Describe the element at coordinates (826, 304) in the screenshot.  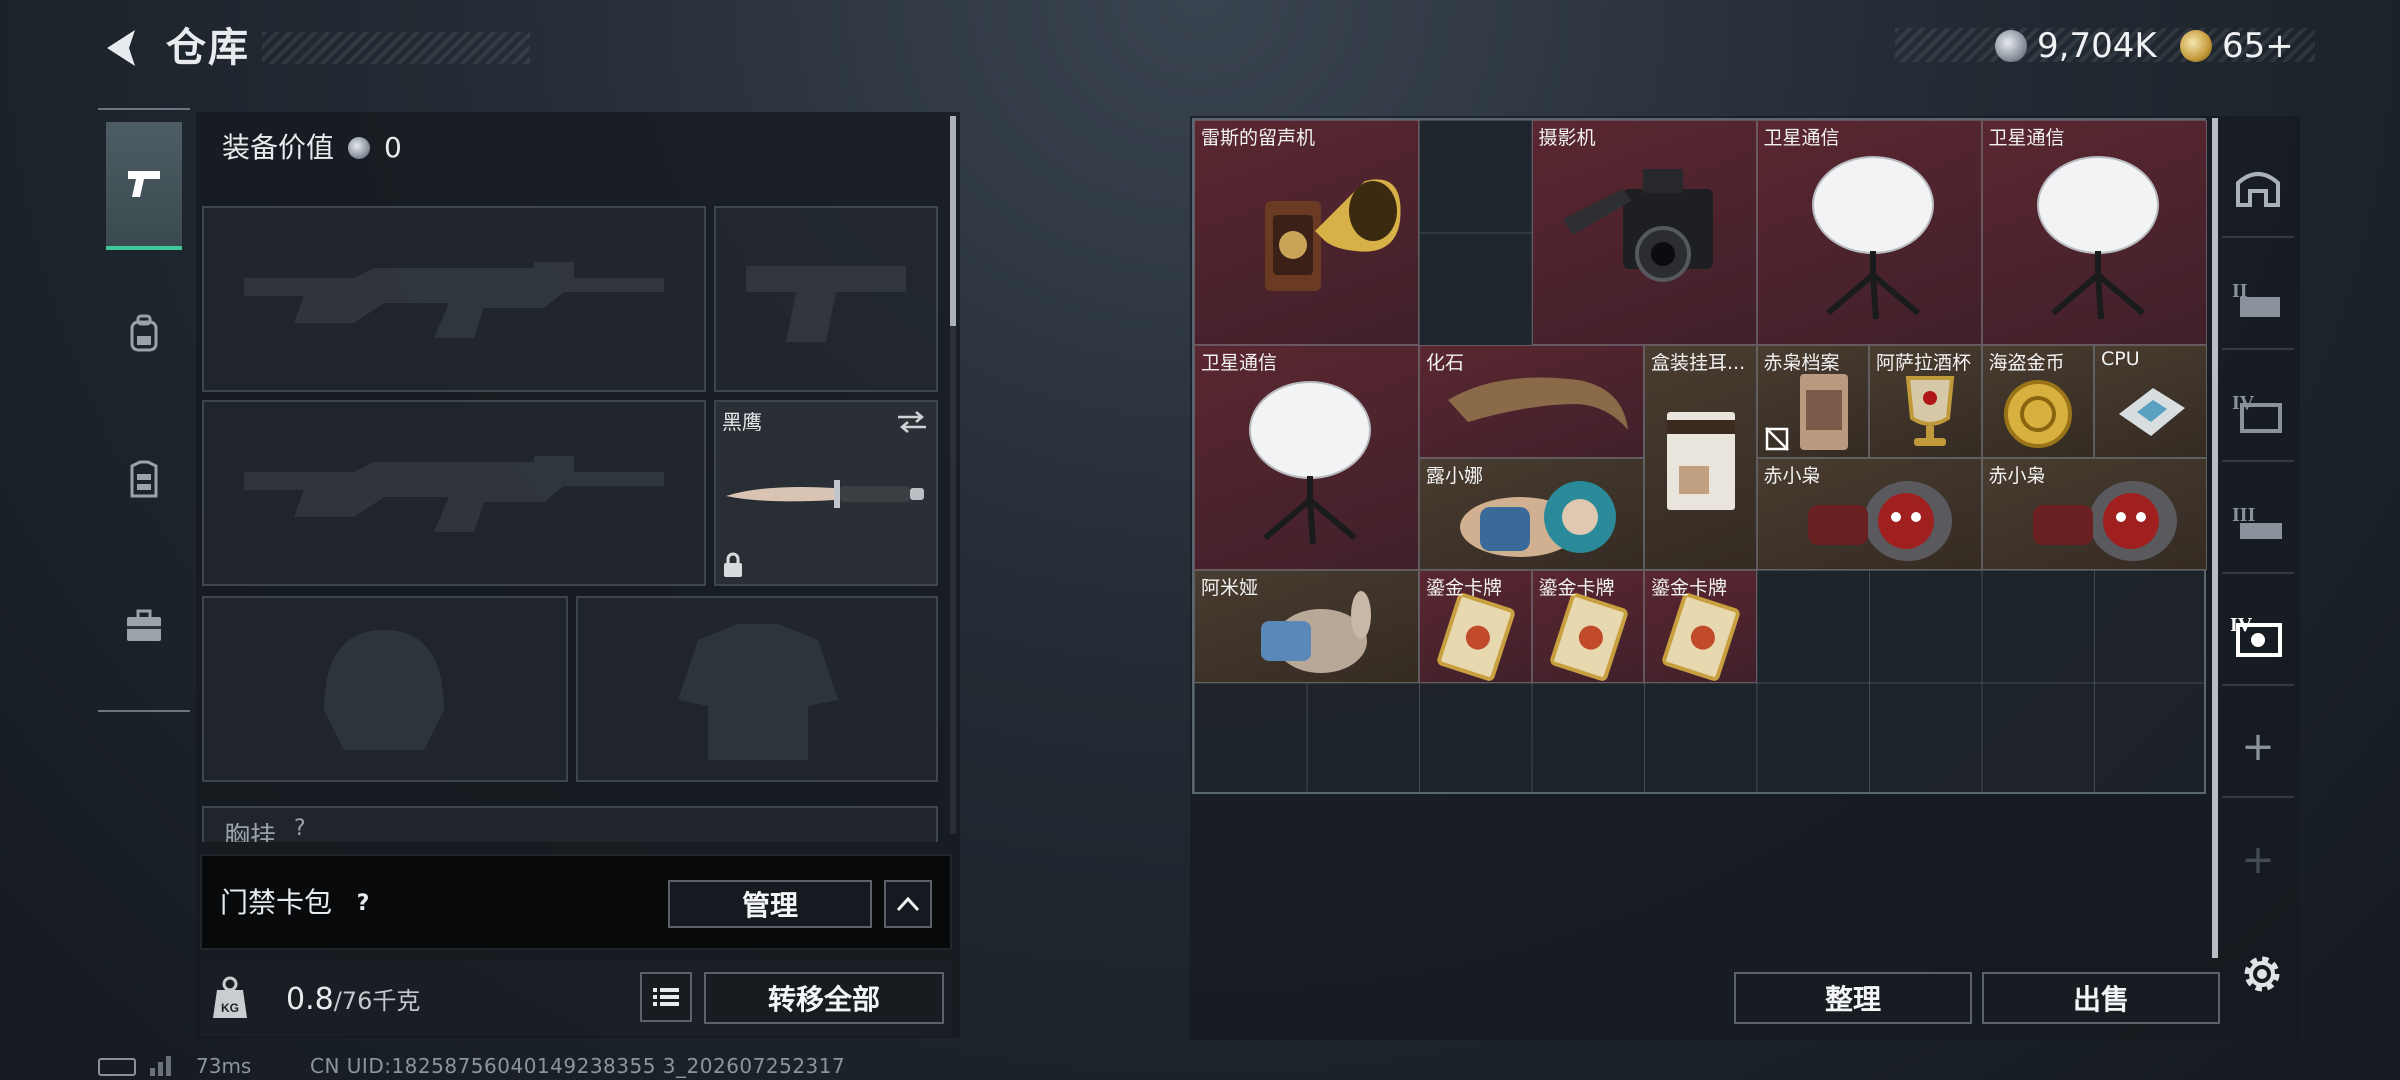
I see `pistol-placeholder-icon` at that location.